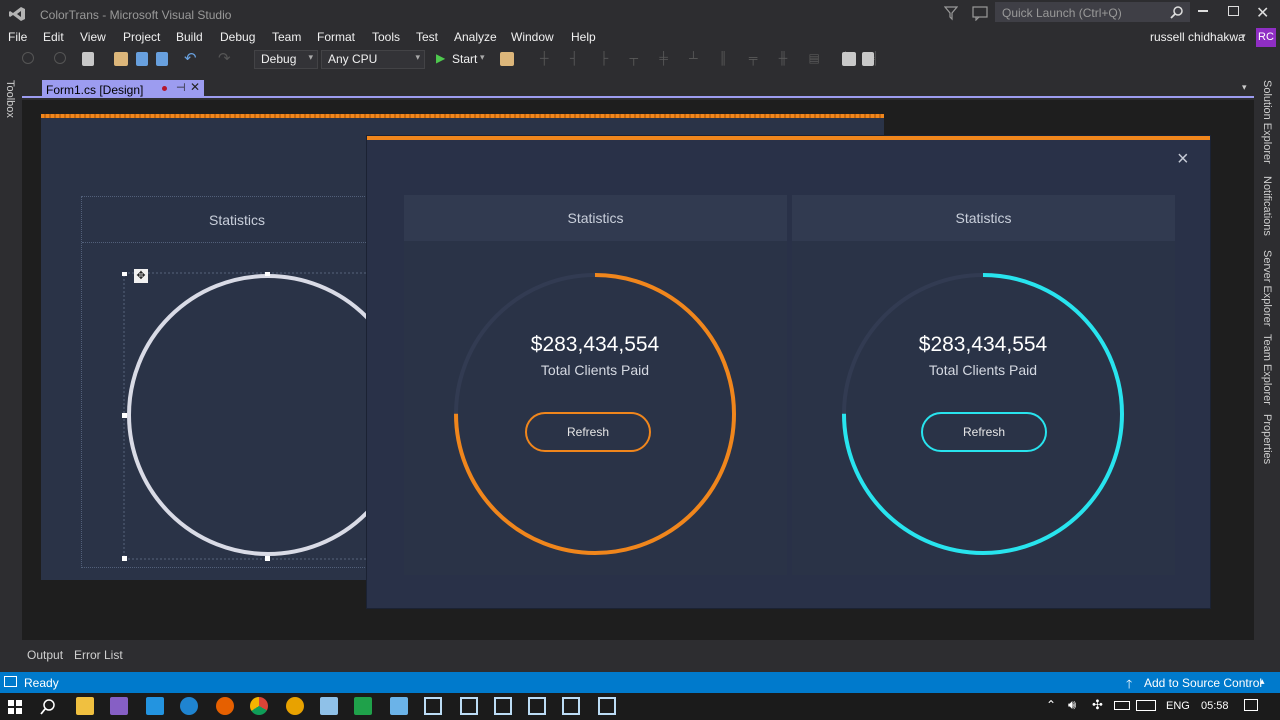 The height and width of the screenshot is (720, 1280). What do you see at coordinates (1215, 706) in the screenshot?
I see `clock: 05:58` at bounding box center [1215, 706].